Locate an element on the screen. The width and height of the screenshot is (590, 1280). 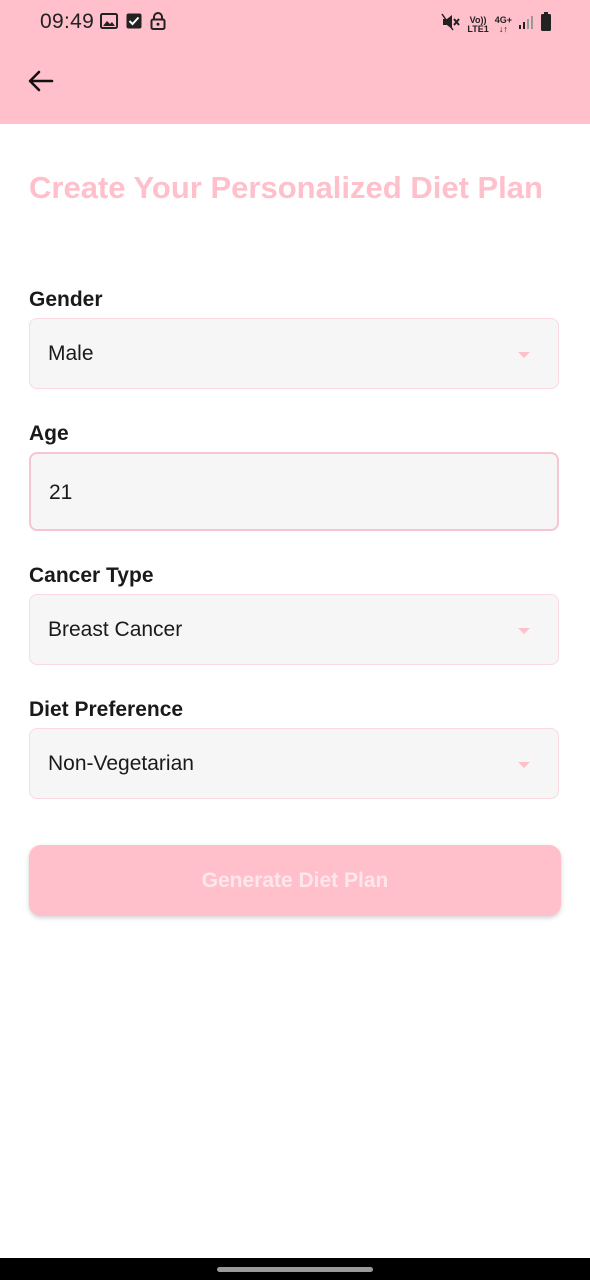
diet-preference-value: Non-Vegetarian is located at coordinates (121, 763).